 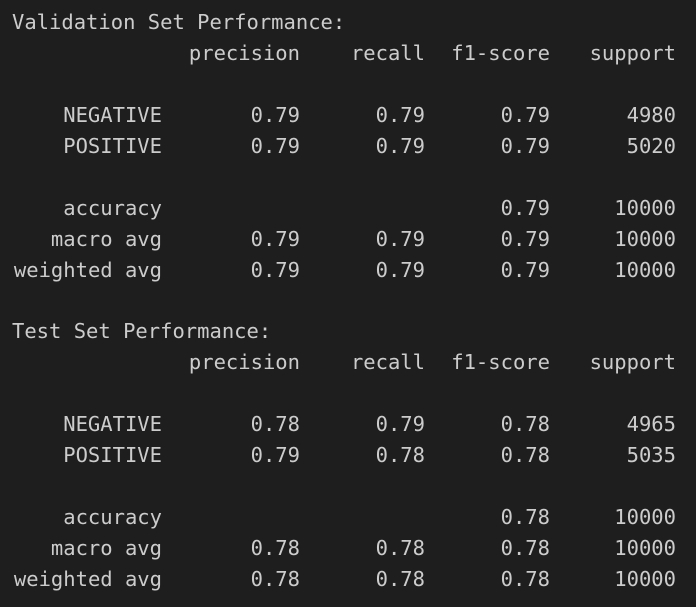 I want to click on summary-row: macro avg 0.78 0.78 0.78 10000, so click(x=338, y=548).